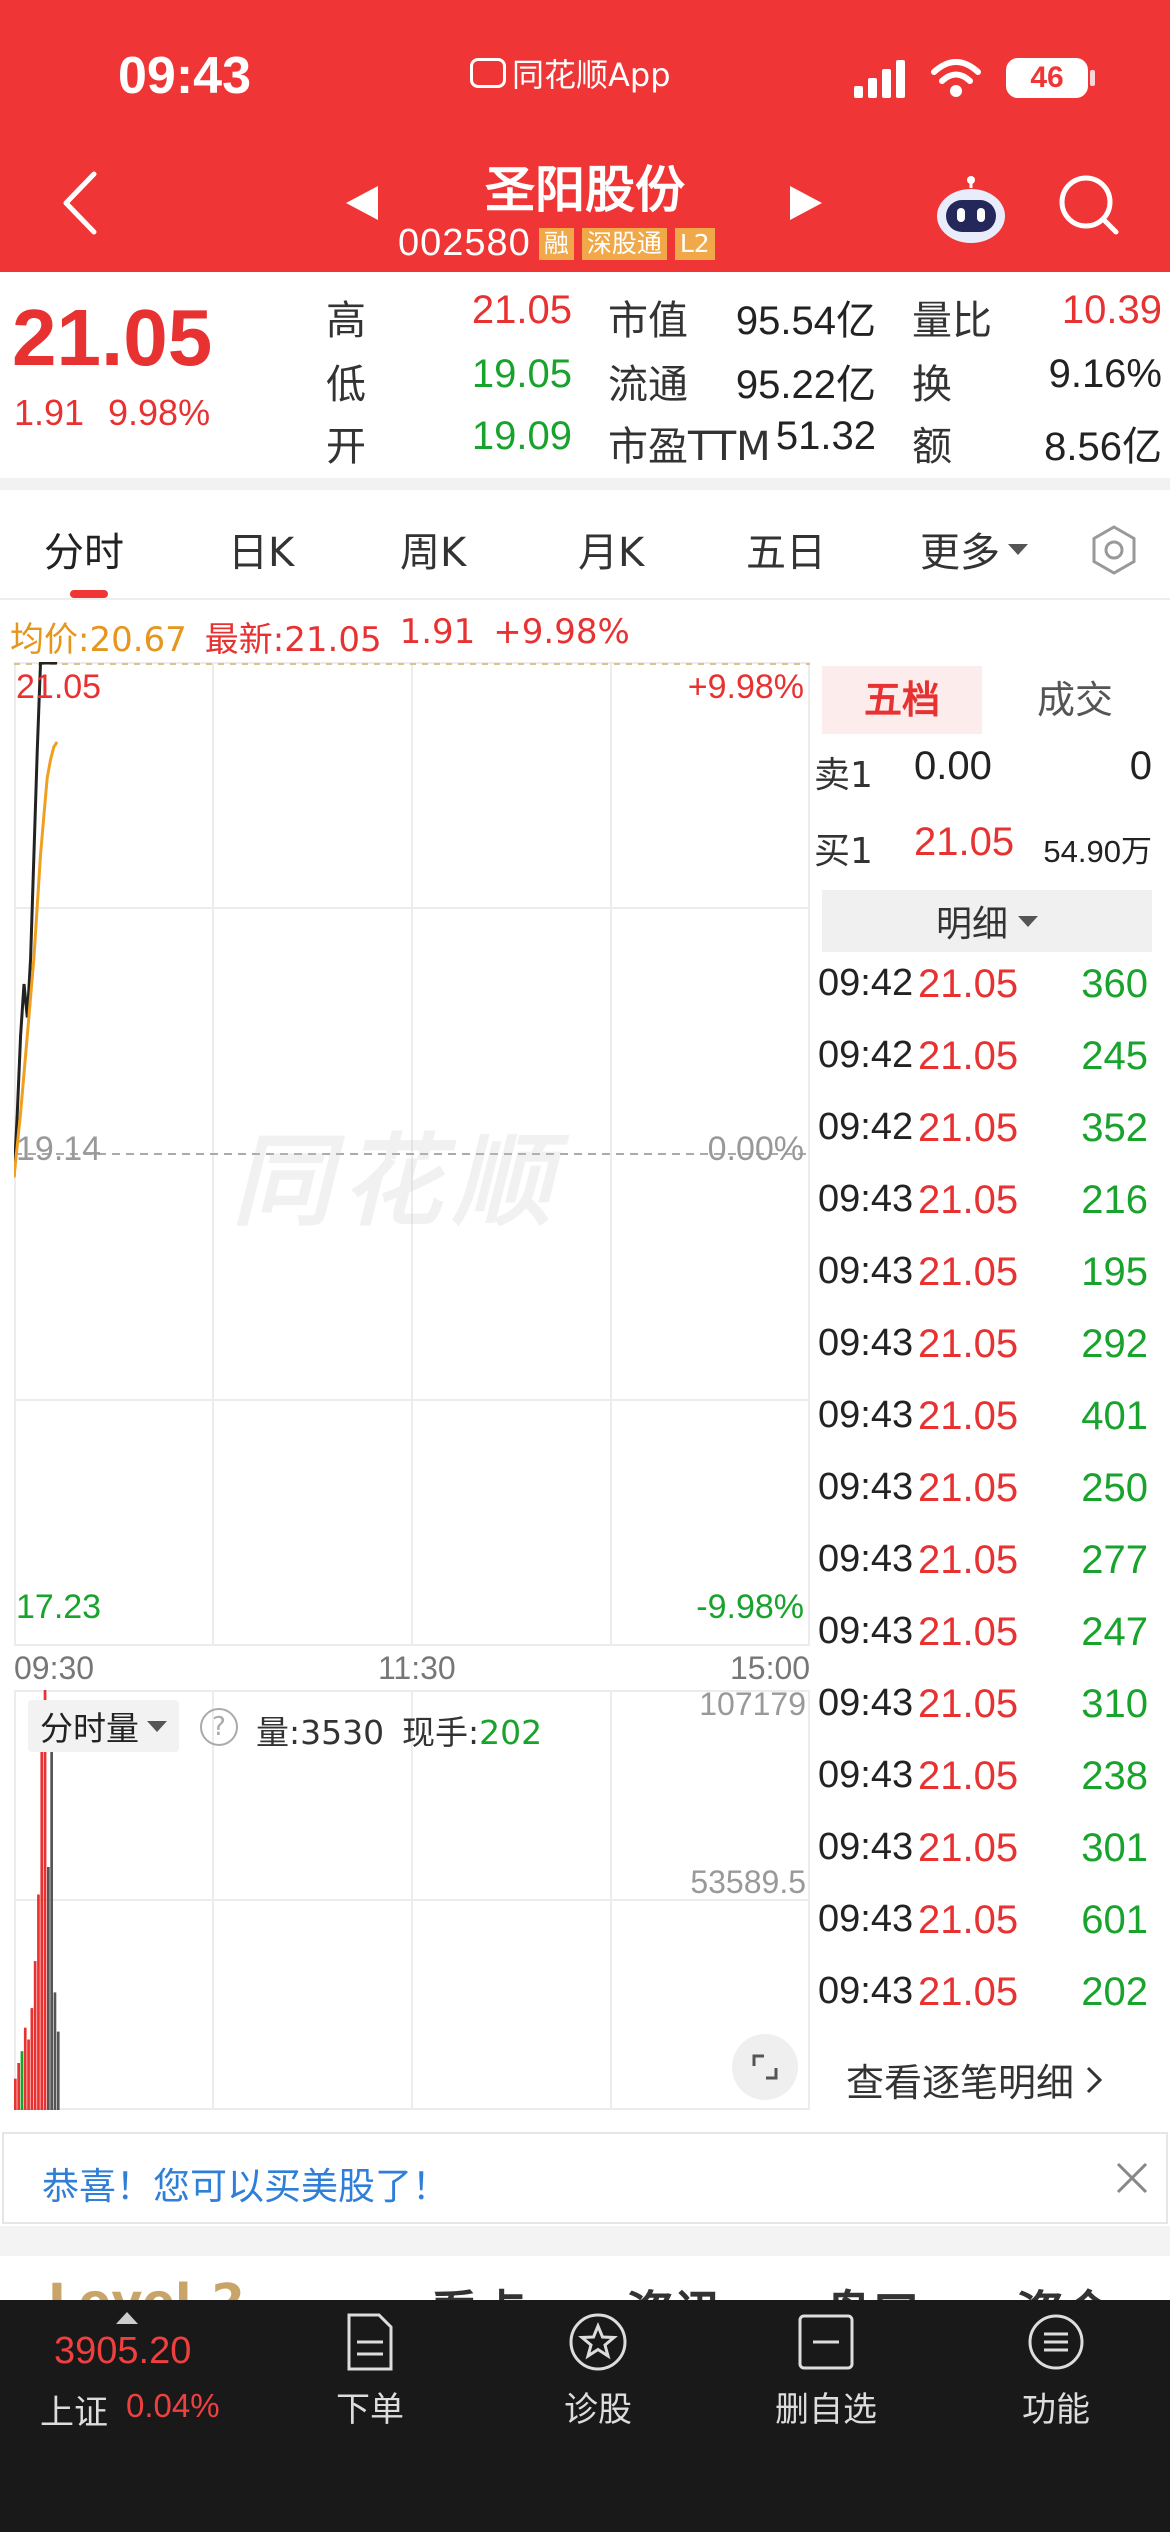  I want to click on label-open: 开, so click(346, 447).